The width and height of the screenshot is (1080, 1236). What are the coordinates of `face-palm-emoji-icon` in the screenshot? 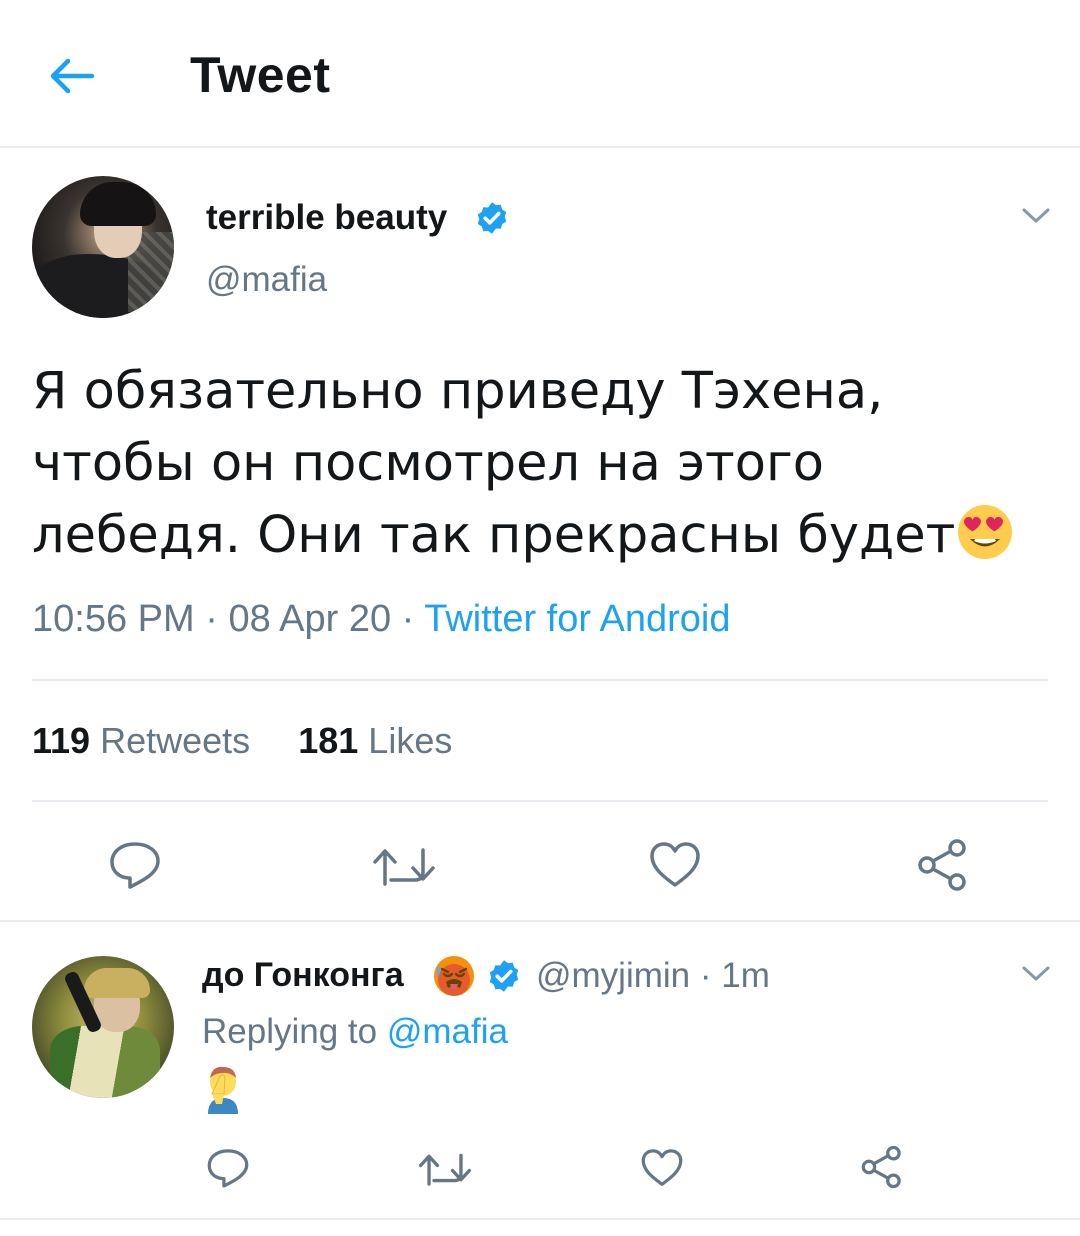 It's located at (223, 1090).